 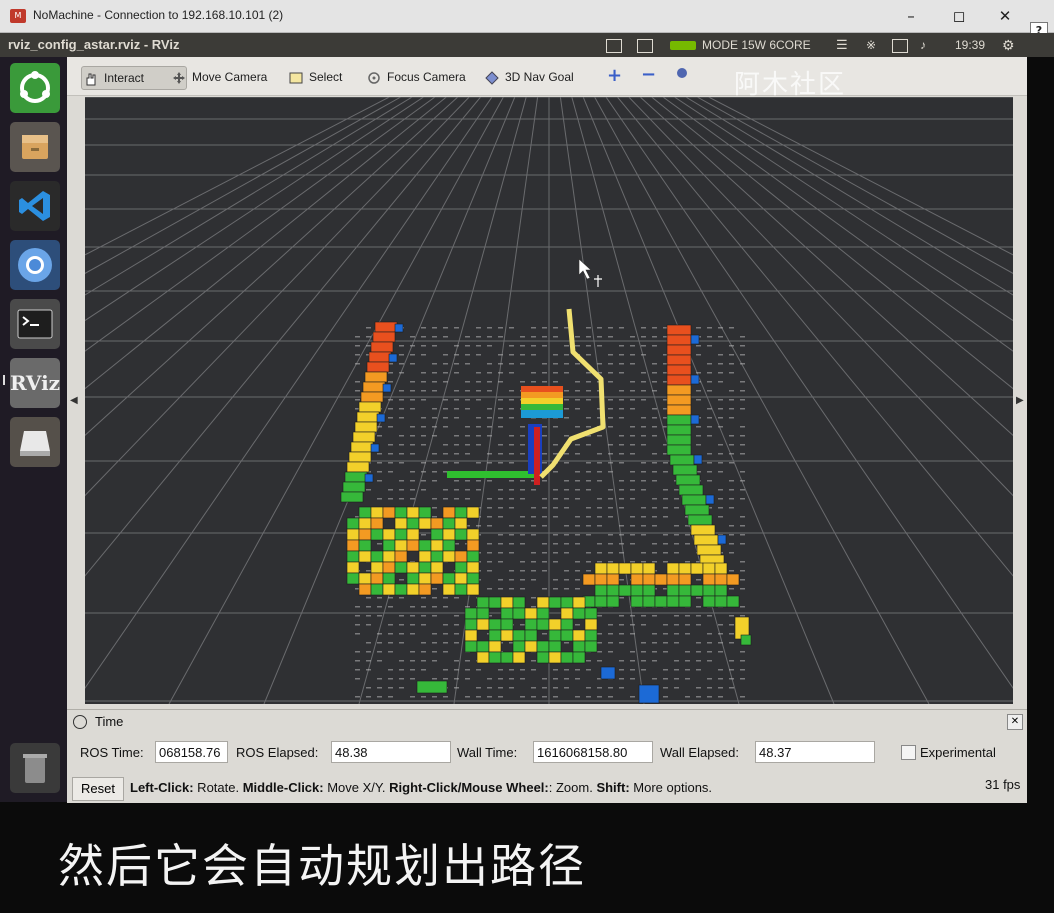 I want to click on files-icon, so click(x=35, y=147).